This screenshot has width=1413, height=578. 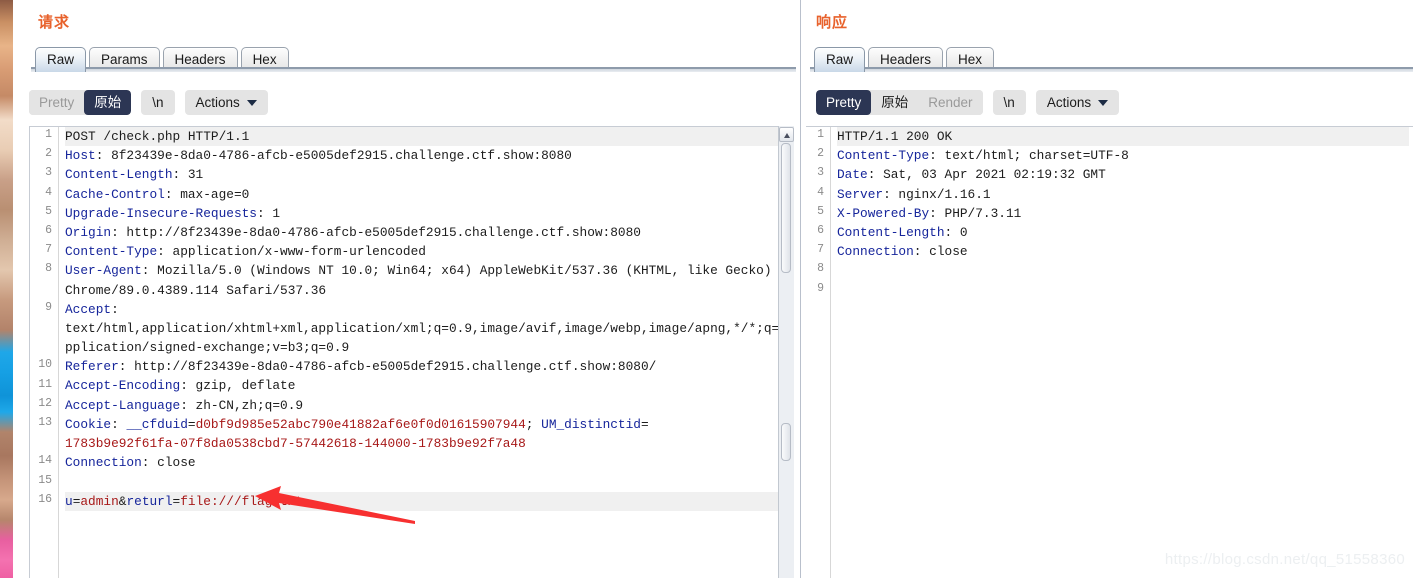 I want to click on request-code-segment: Referer, so click(x=92, y=367).